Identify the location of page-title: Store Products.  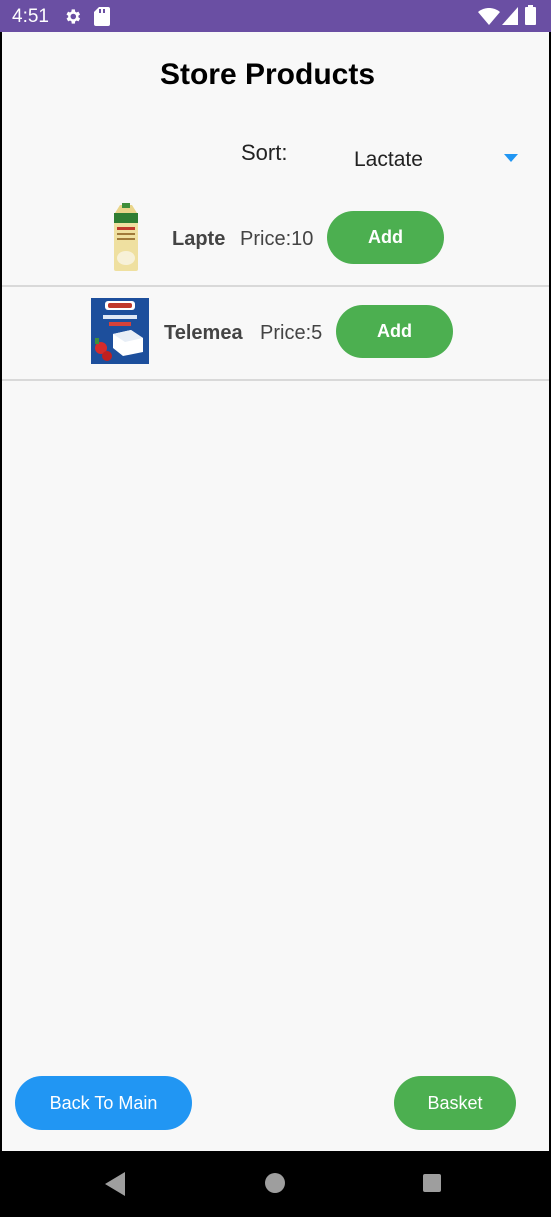
(267, 74).